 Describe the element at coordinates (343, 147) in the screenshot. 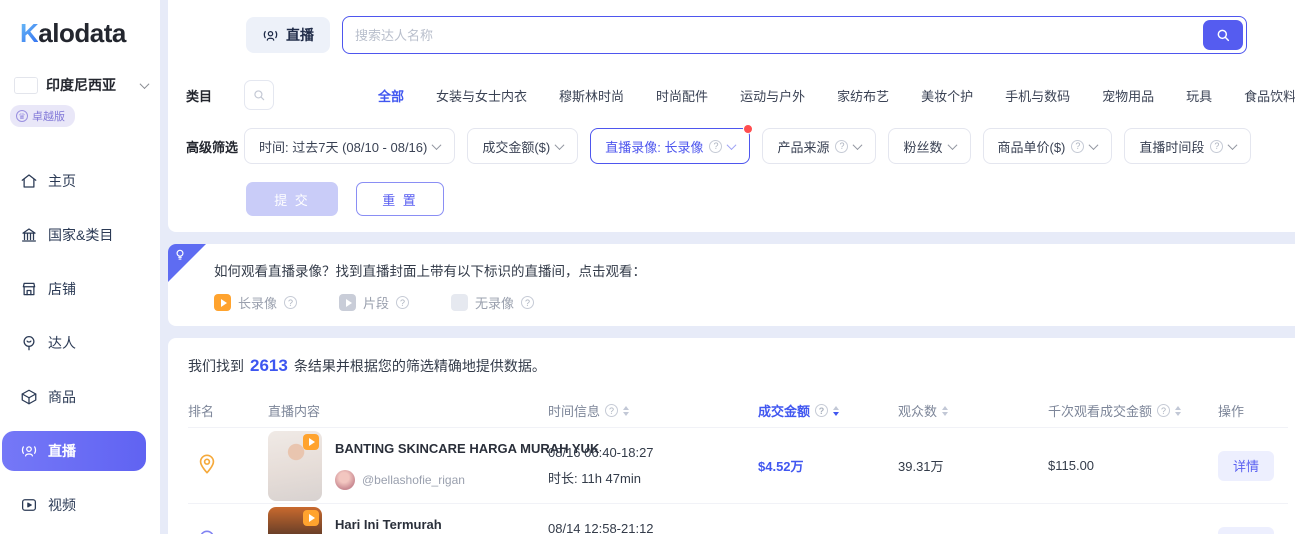

I see `filter-time-label: 时间: 过去7天 (08/10 - 08/16)` at that location.